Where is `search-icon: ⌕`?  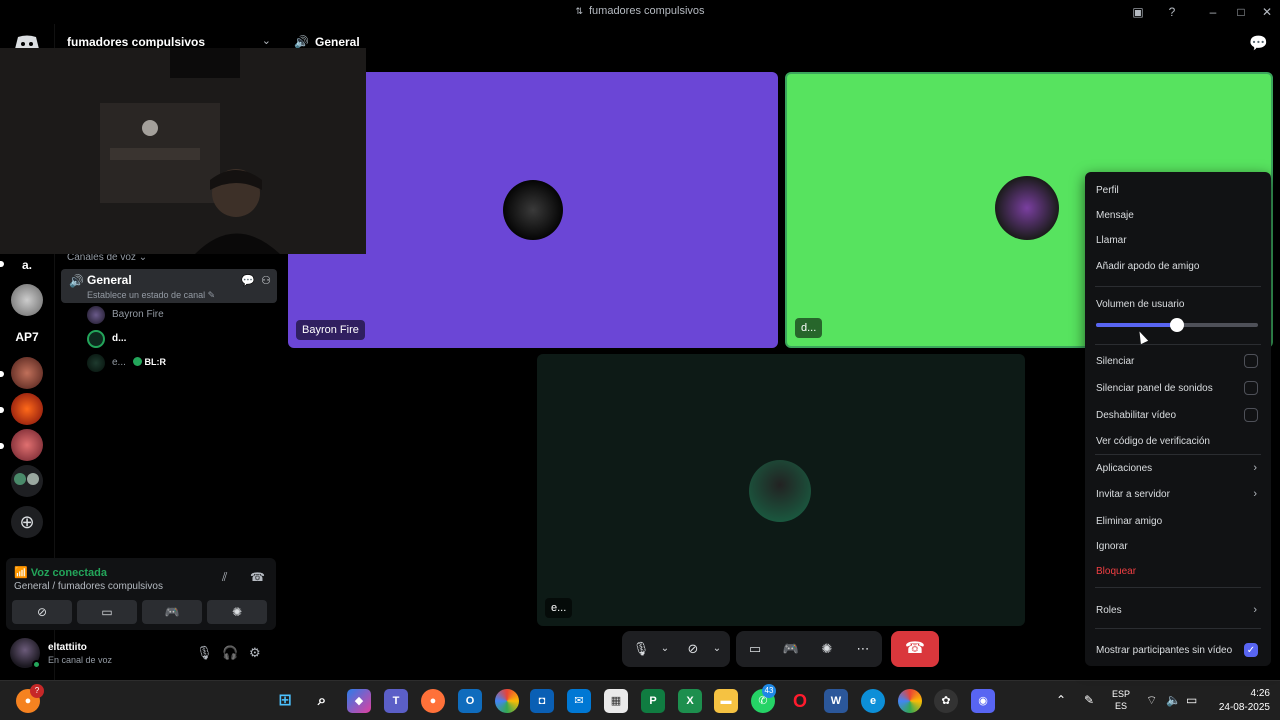
search-icon: ⌕ is located at coordinates (322, 701).